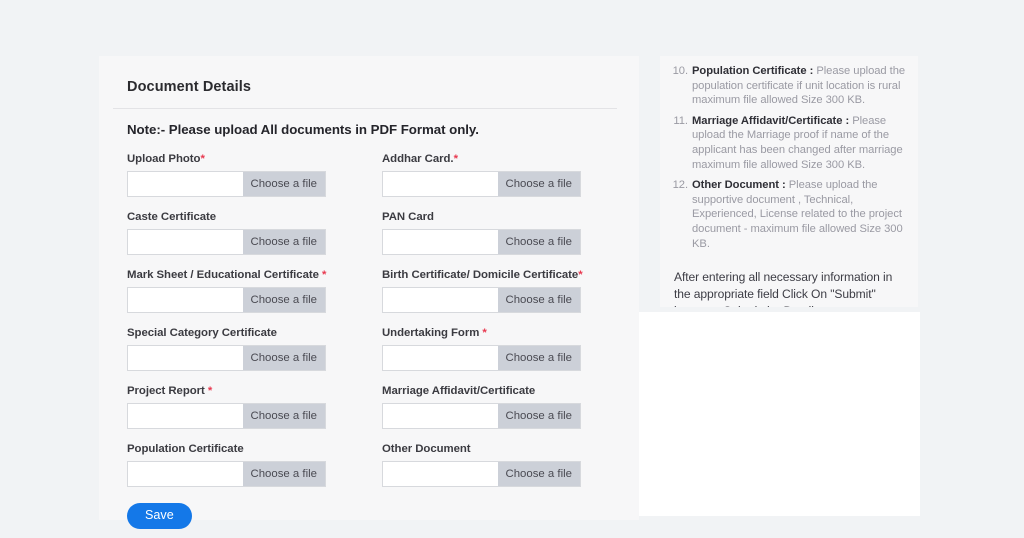 The width and height of the screenshot is (1024, 538). What do you see at coordinates (185, 449) in the screenshot?
I see `field-label-text: Population Certificate` at bounding box center [185, 449].